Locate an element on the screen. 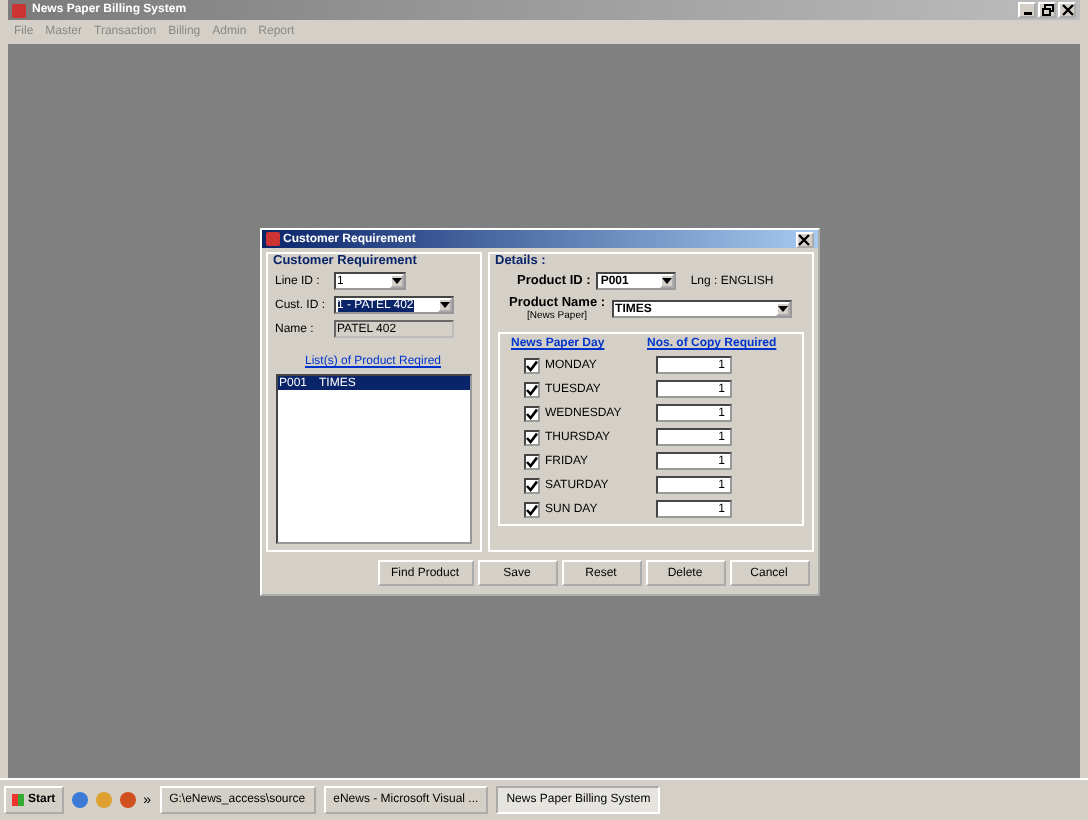  restore-icon is located at coordinates (1047, 10).